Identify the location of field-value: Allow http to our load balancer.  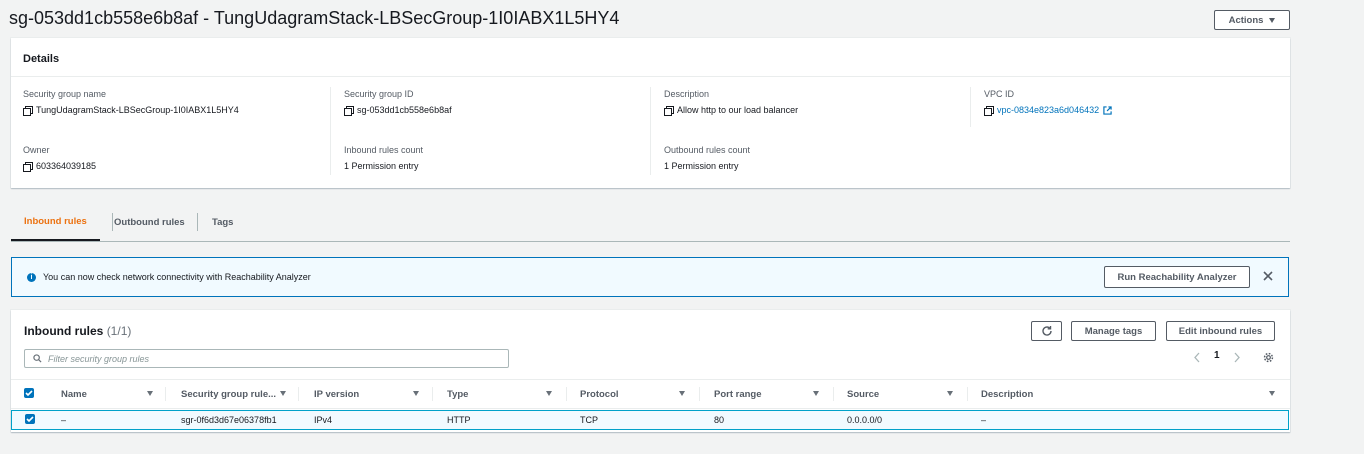
(738, 110).